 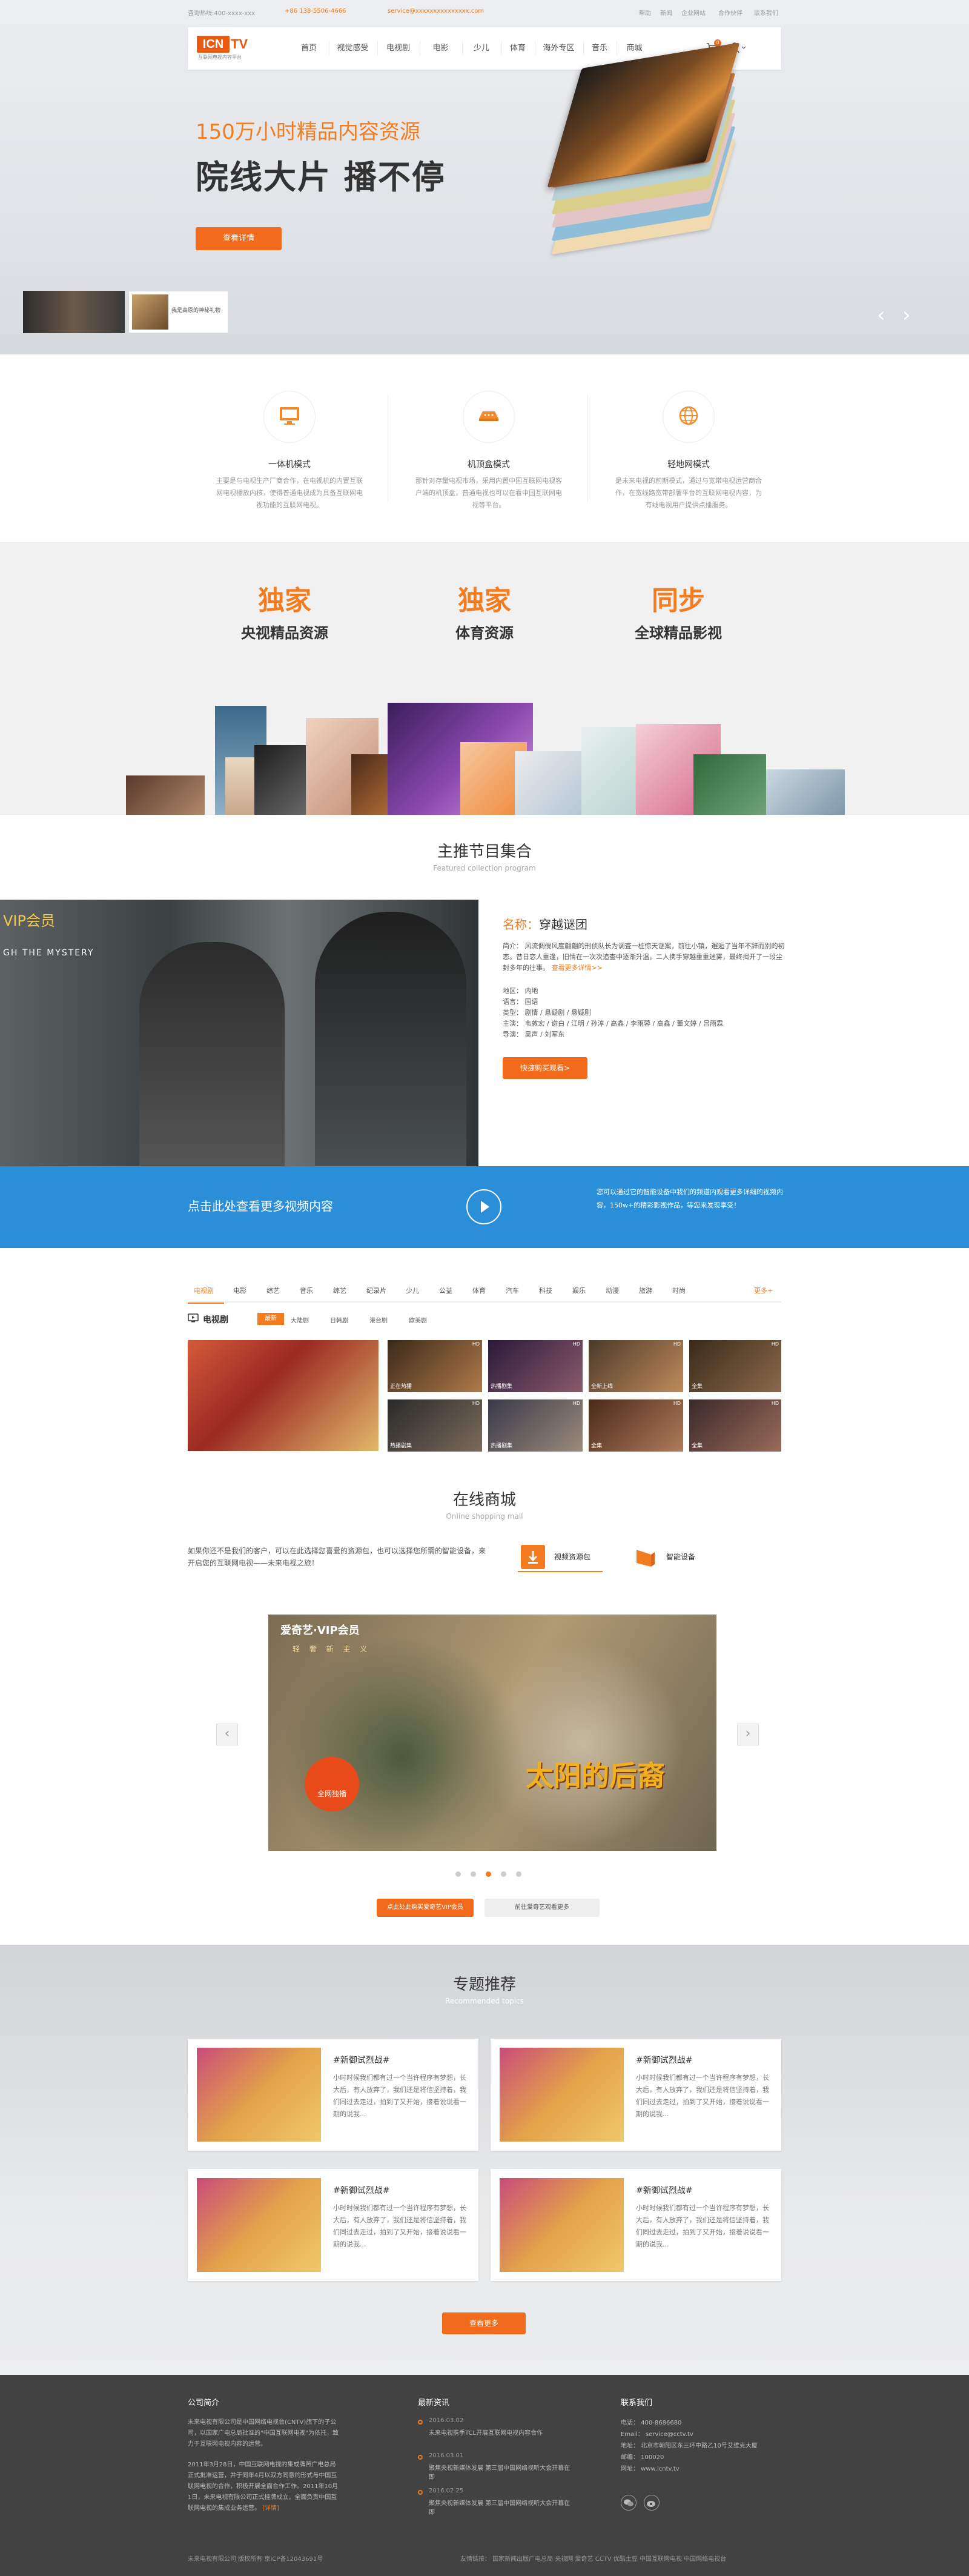 What do you see at coordinates (763, 1290) in the screenshot?
I see `more-categories-link: 更多+` at bounding box center [763, 1290].